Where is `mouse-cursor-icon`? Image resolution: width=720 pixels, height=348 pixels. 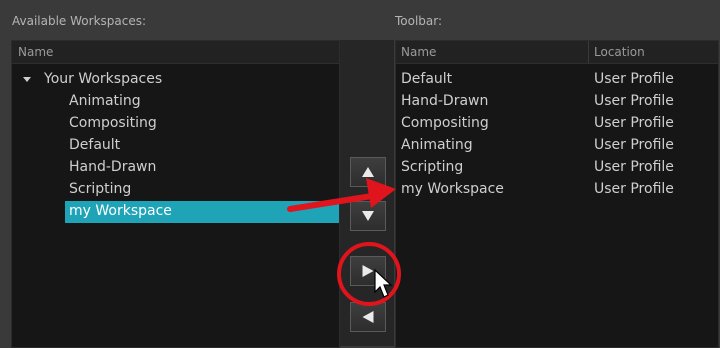
mouse-cursor-icon is located at coordinates (383, 283).